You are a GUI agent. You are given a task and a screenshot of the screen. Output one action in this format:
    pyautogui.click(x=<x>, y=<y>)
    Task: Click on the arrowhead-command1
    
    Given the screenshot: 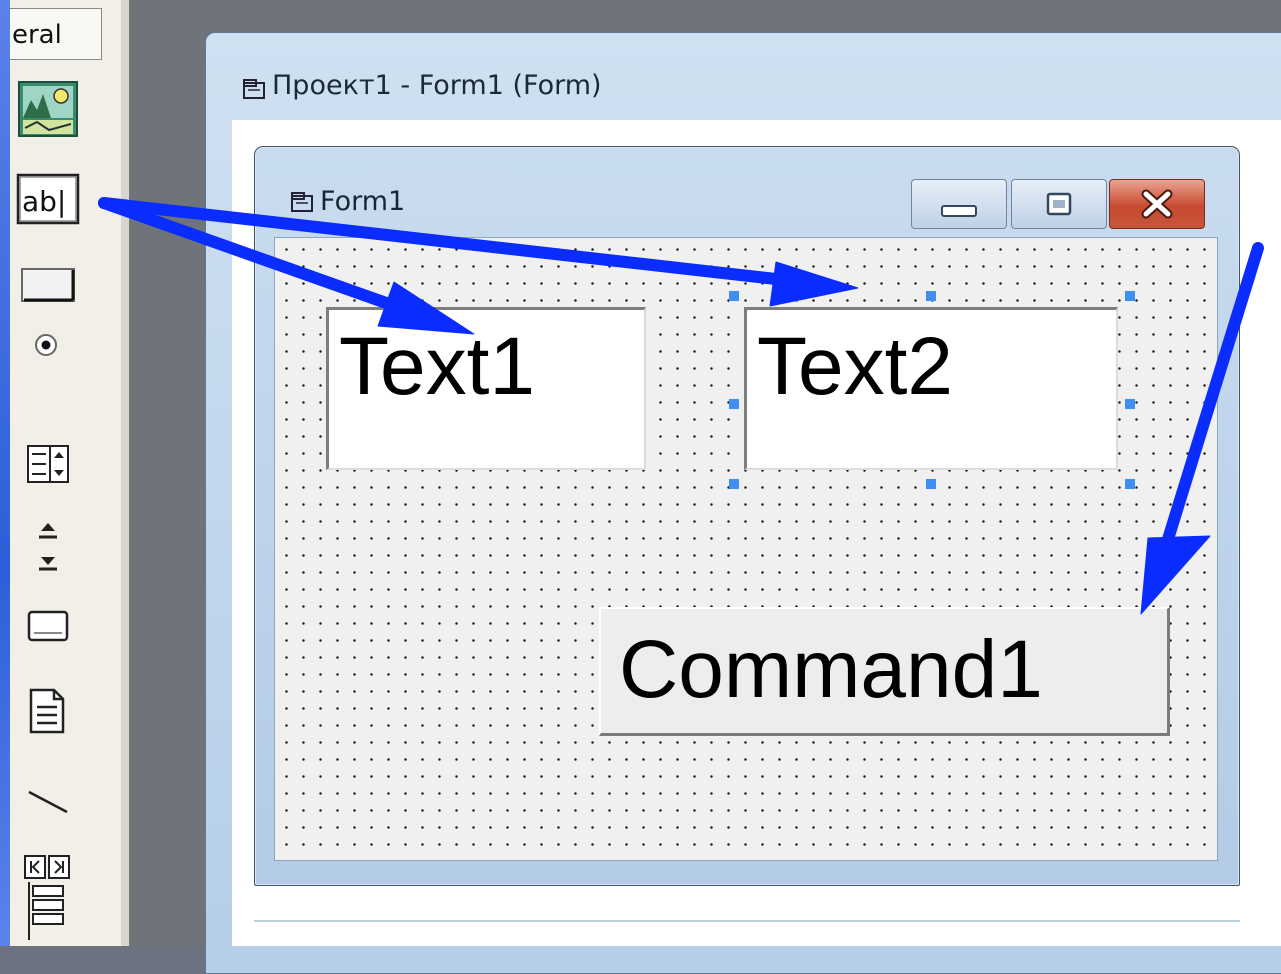 What is the action you would take?
    pyautogui.click(x=1175, y=575)
    